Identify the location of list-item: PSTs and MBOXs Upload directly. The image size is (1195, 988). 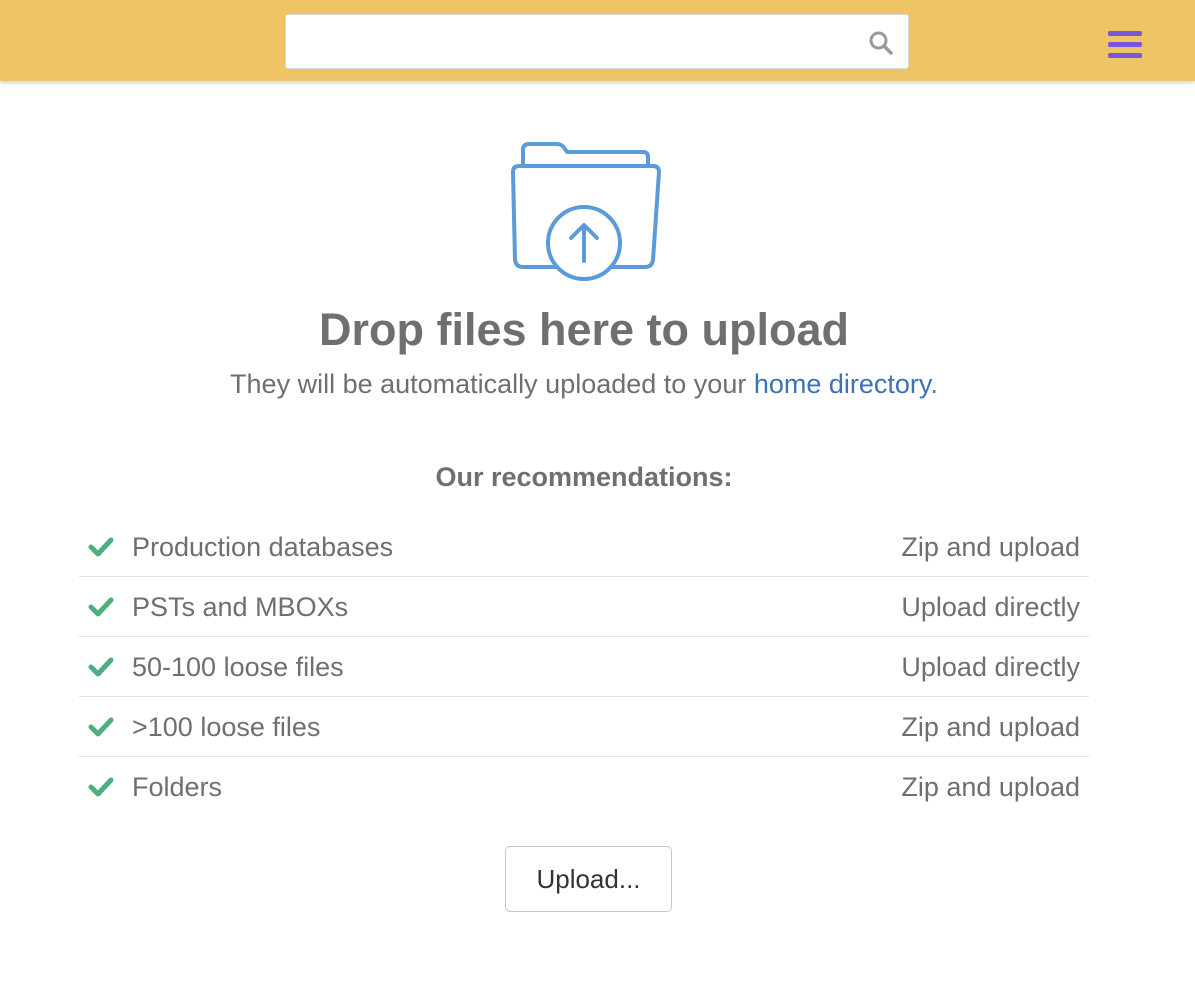
(584, 607).